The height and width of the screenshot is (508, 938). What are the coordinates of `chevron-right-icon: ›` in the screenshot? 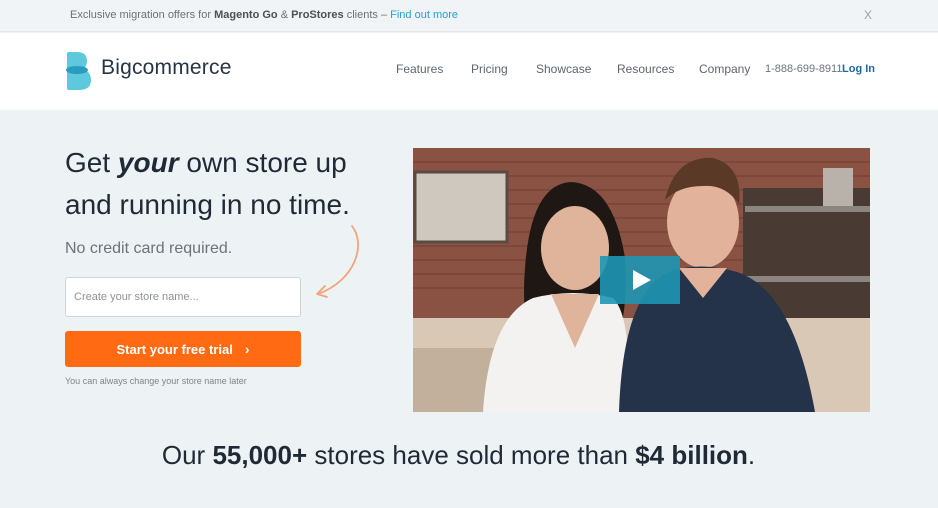 It's located at (247, 349).